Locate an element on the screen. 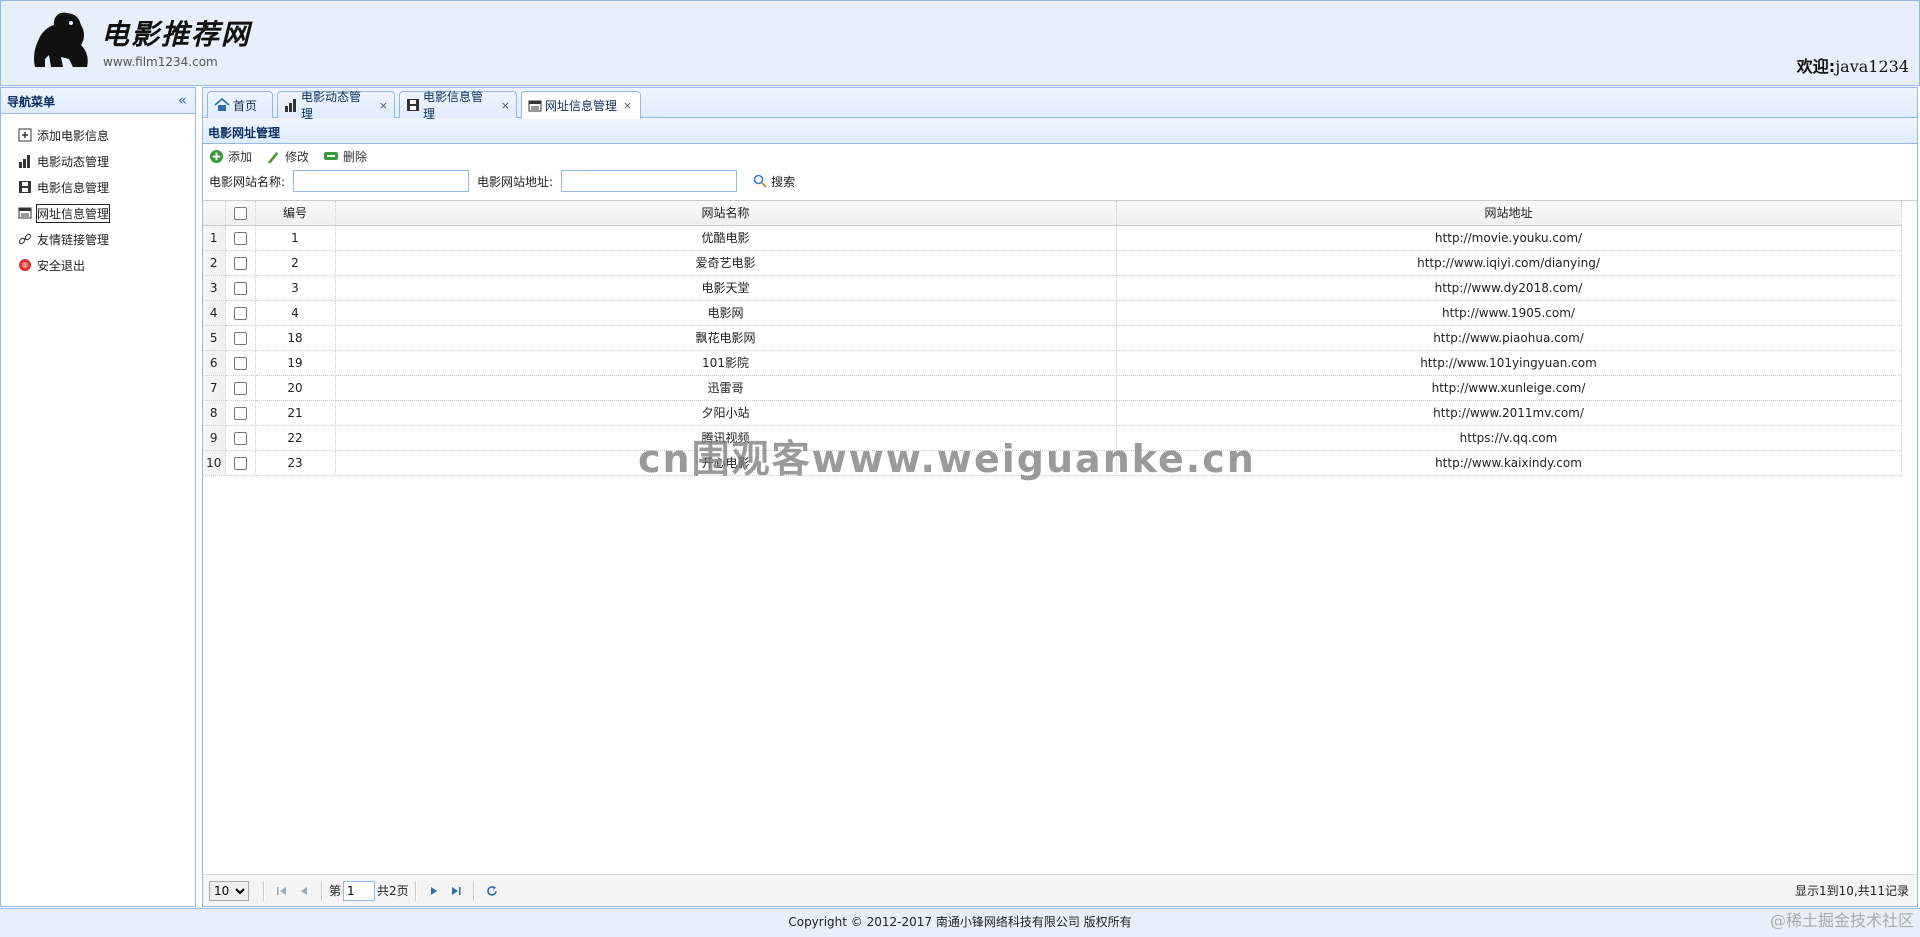  cell-site-name: 开心电影 is located at coordinates (726, 463).